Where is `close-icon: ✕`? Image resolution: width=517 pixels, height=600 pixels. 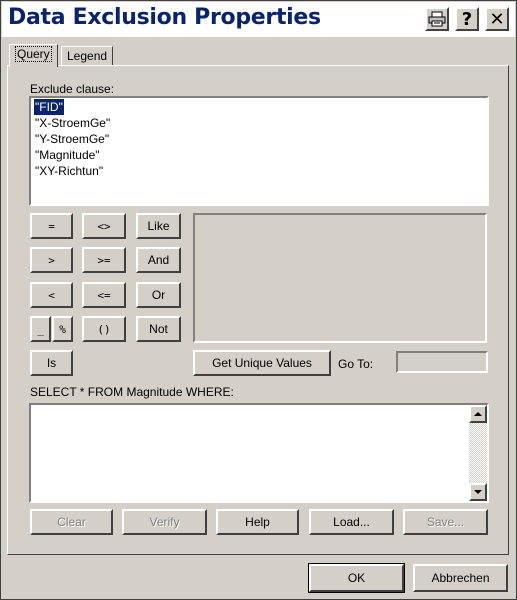
close-icon: ✕ is located at coordinates (497, 19).